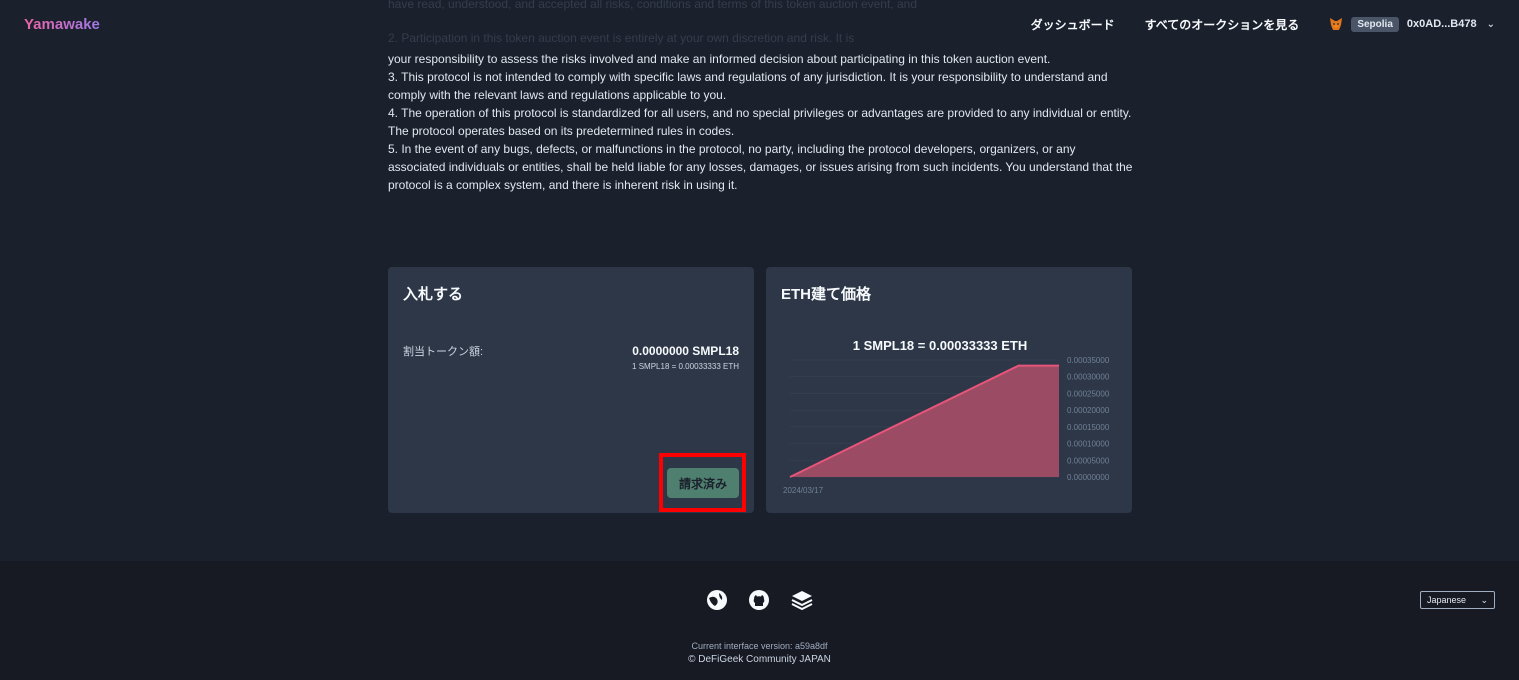  I want to click on wallet-menu: Sepolia 0x0AD...B478 ⌄, so click(1412, 24).